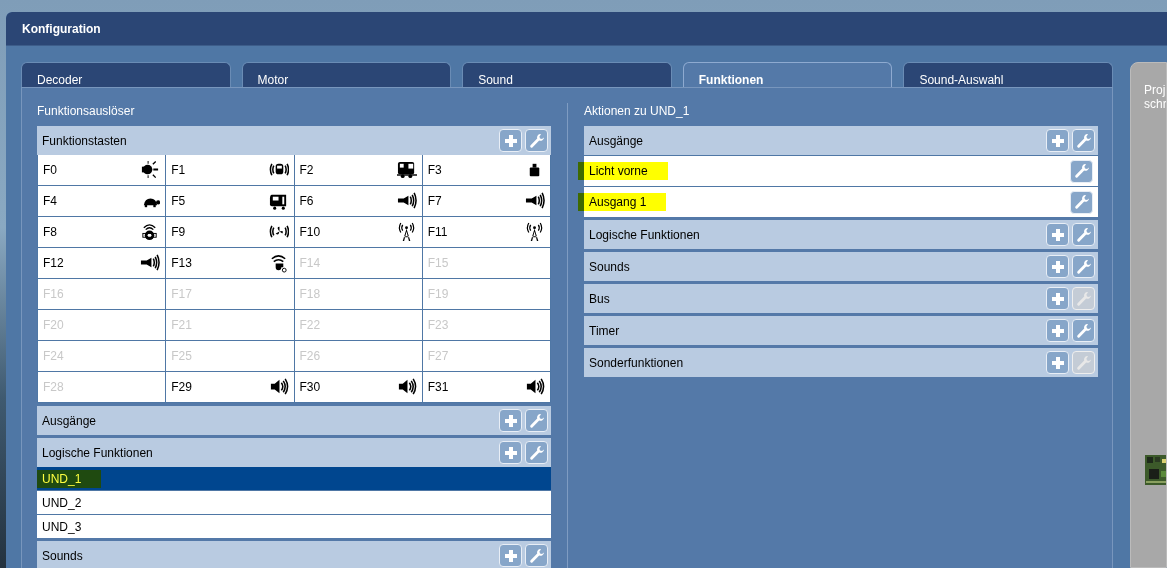  What do you see at coordinates (637, 111) in the screenshot?
I see `panel-title: Aktionen zu UND_1` at bounding box center [637, 111].